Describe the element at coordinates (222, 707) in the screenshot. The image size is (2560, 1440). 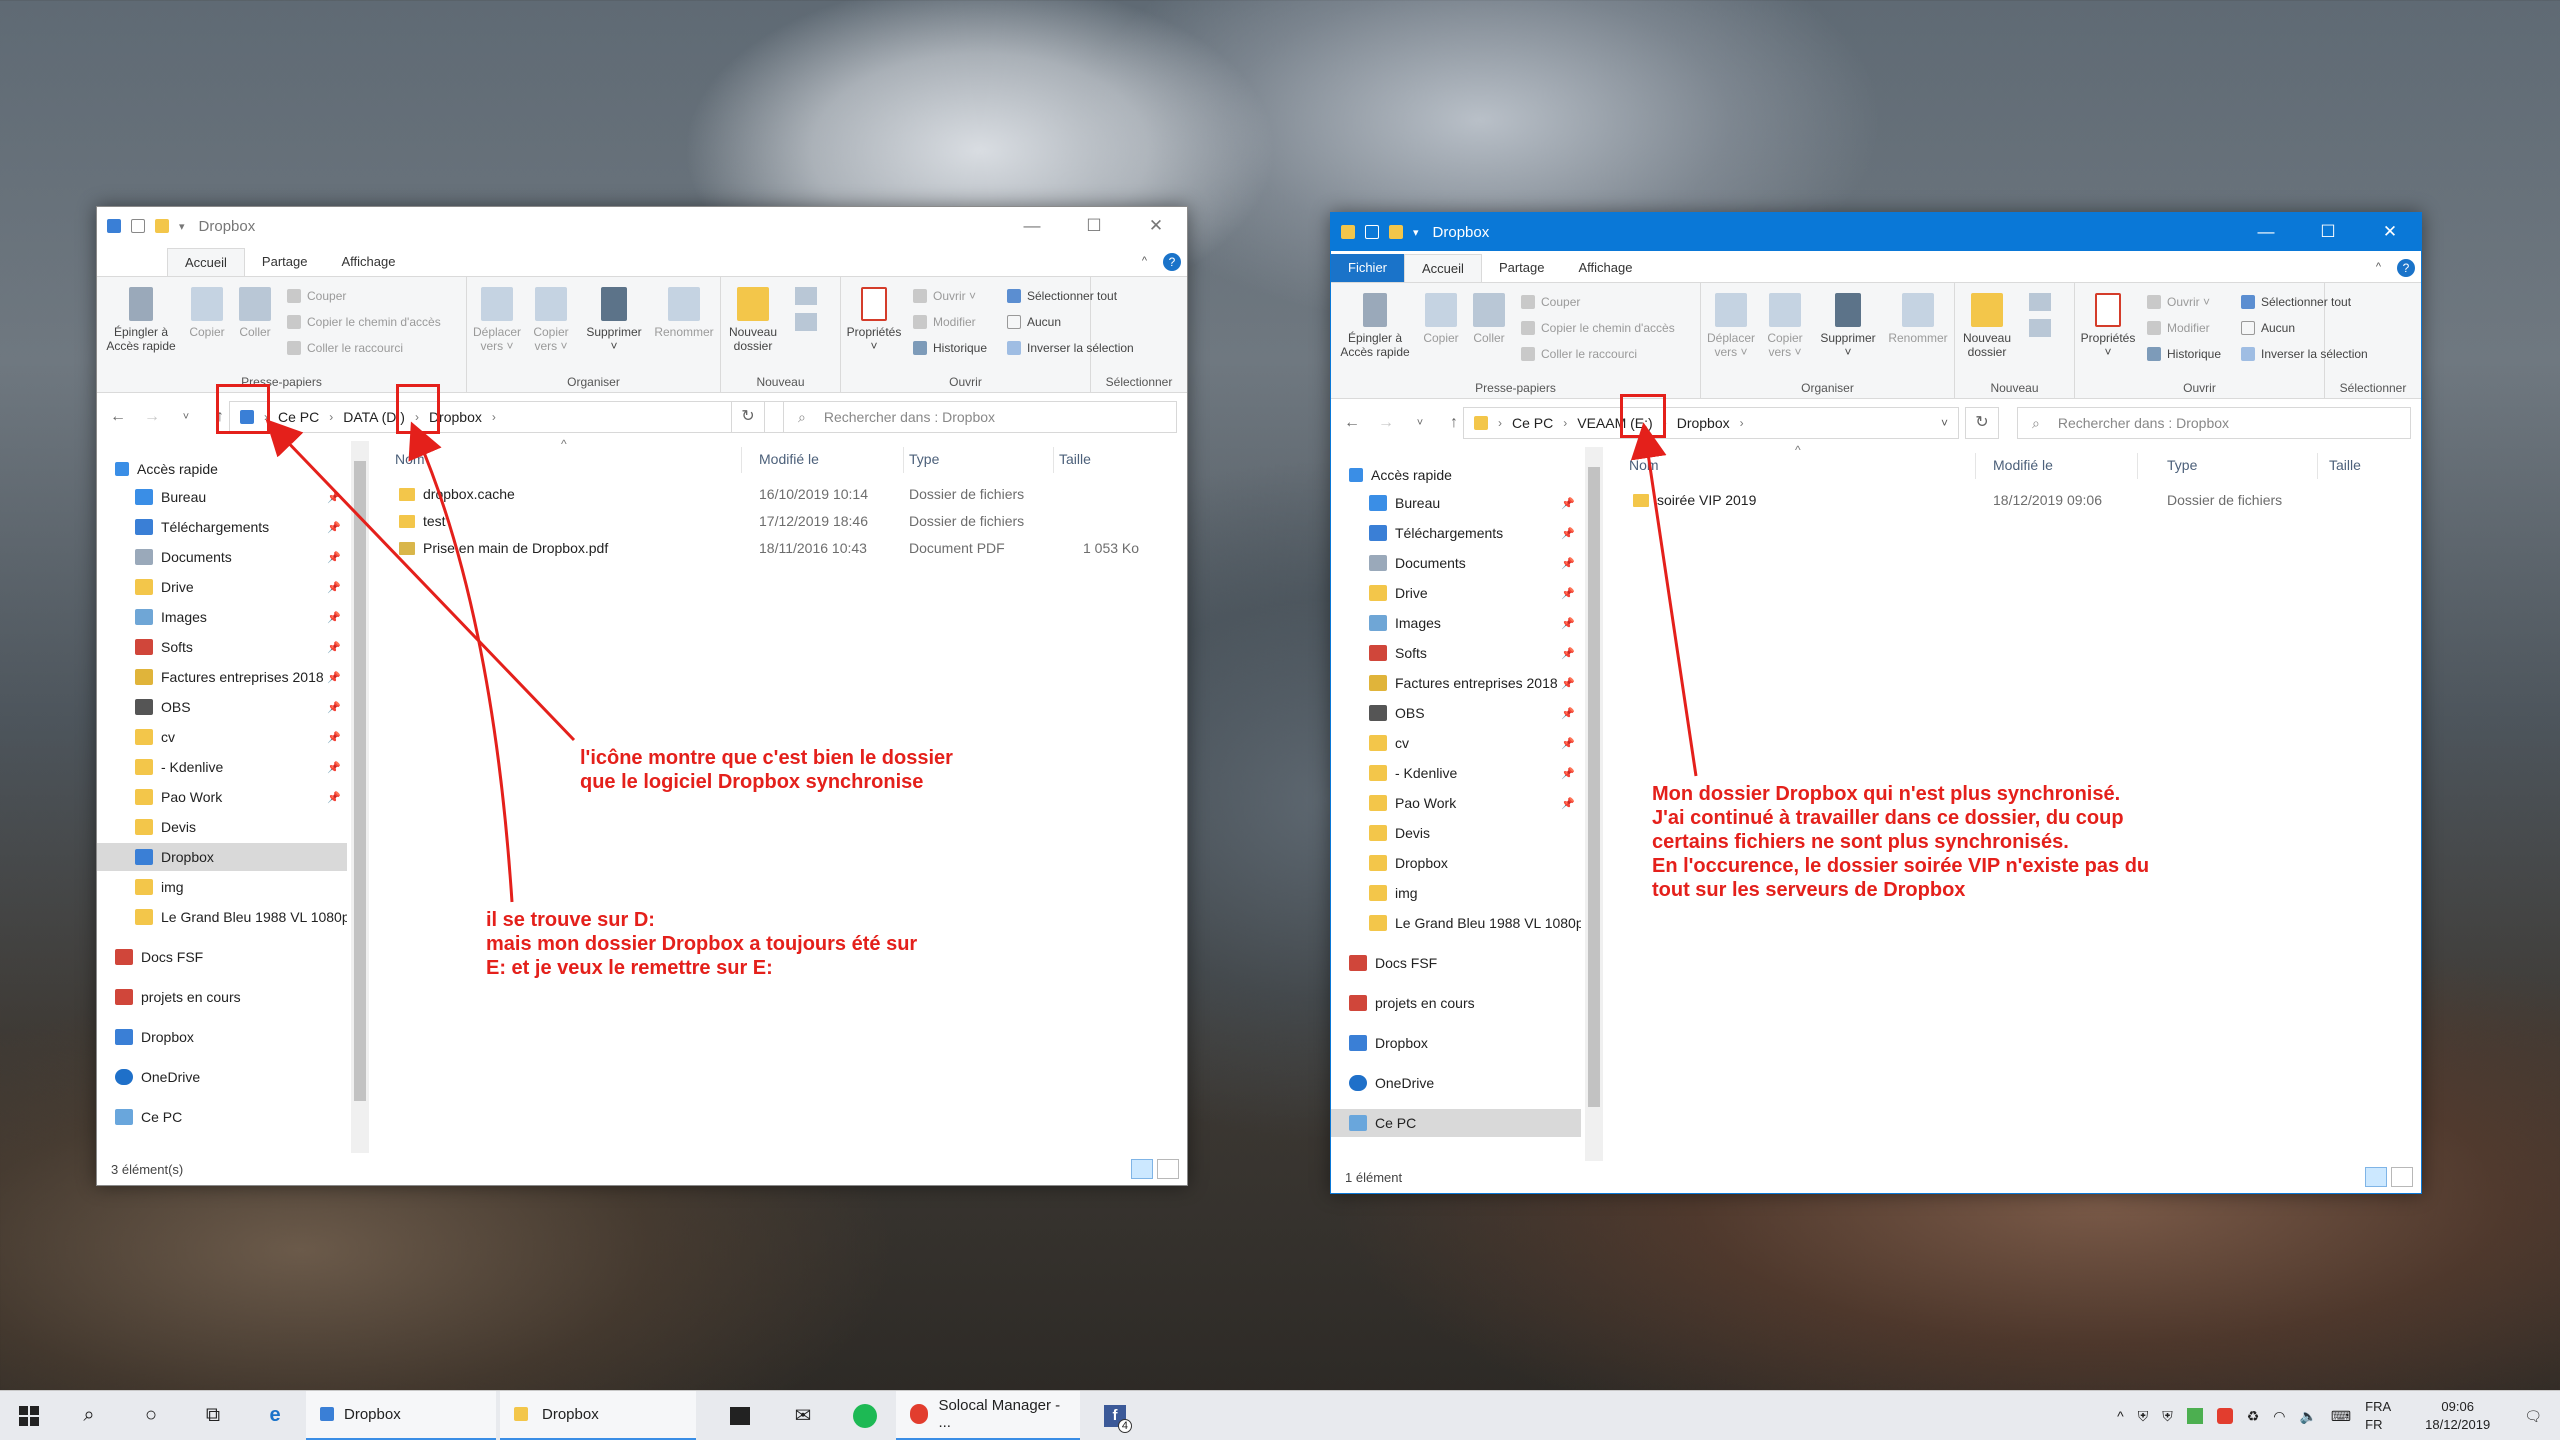
I see `nav-item-obs: OBS 📌` at that location.